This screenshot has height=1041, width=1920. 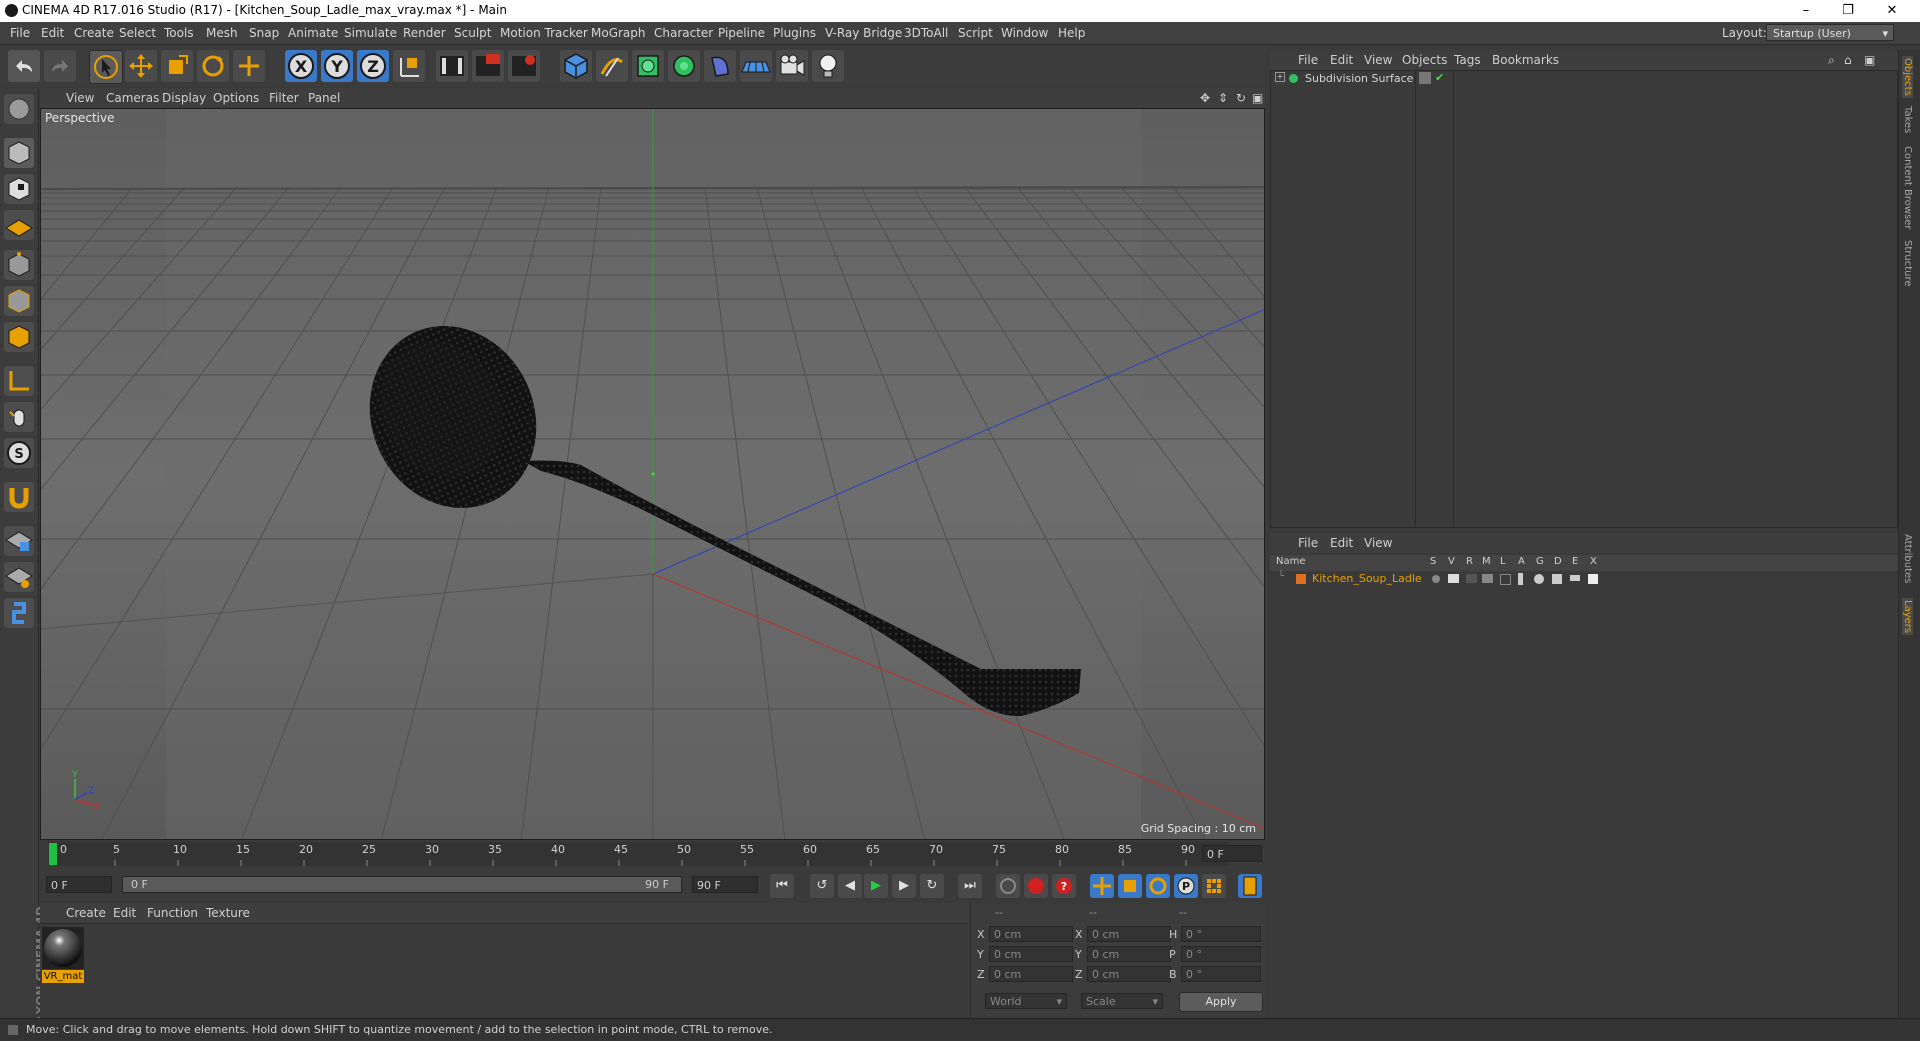 What do you see at coordinates (106, 67) in the screenshot?
I see `select-cursor-icon` at bounding box center [106, 67].